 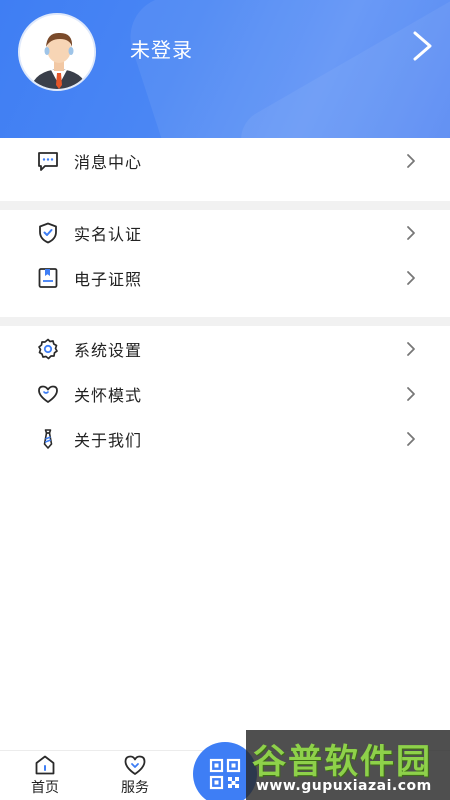 I want to click on menu-group-messages: 消息中心, so click(x=225, y=160).